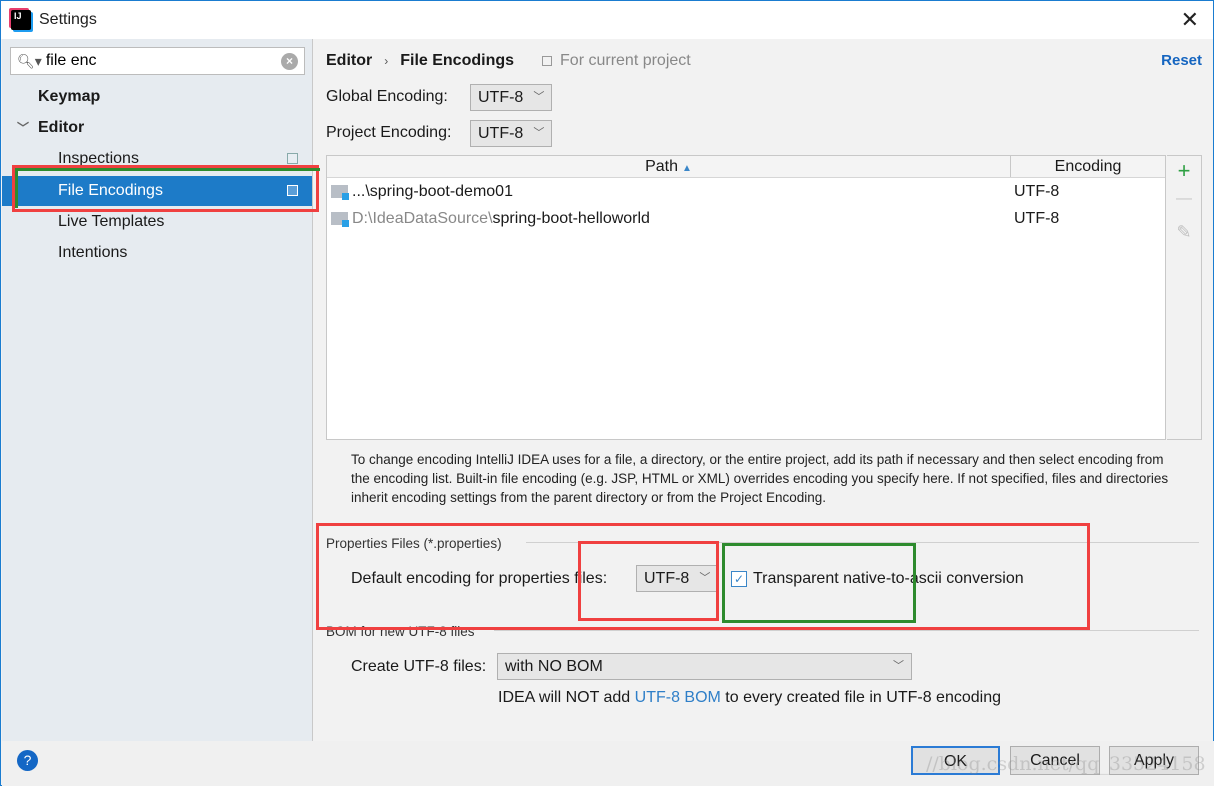  What do you see at coordinates (678, 697) in the screenshot?
I see `utf8-bom-link: UTF-8 BOM` at bounding box center [678, 697].